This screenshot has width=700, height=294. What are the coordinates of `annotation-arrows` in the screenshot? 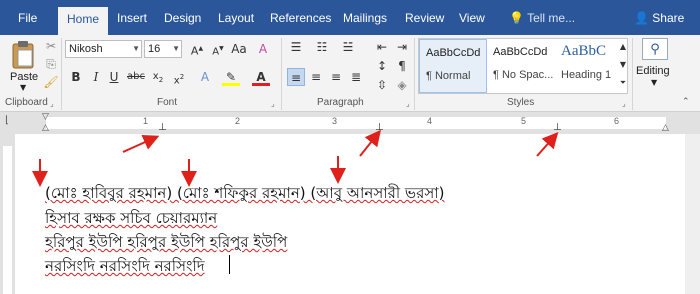 It's located at (295, 158).